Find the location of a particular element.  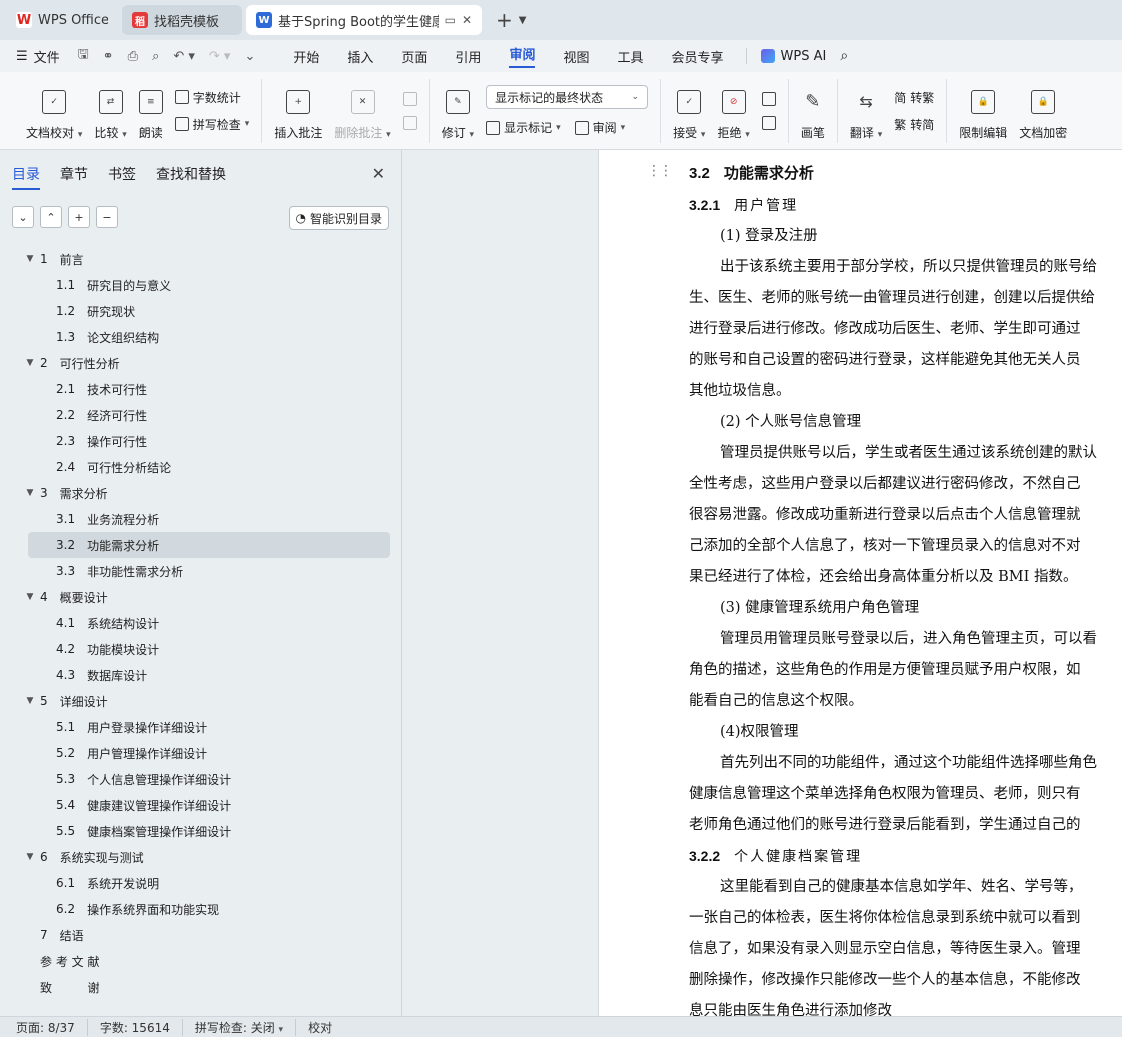

wps-ai-button: WPS AI is located at coordinates (793, 56).